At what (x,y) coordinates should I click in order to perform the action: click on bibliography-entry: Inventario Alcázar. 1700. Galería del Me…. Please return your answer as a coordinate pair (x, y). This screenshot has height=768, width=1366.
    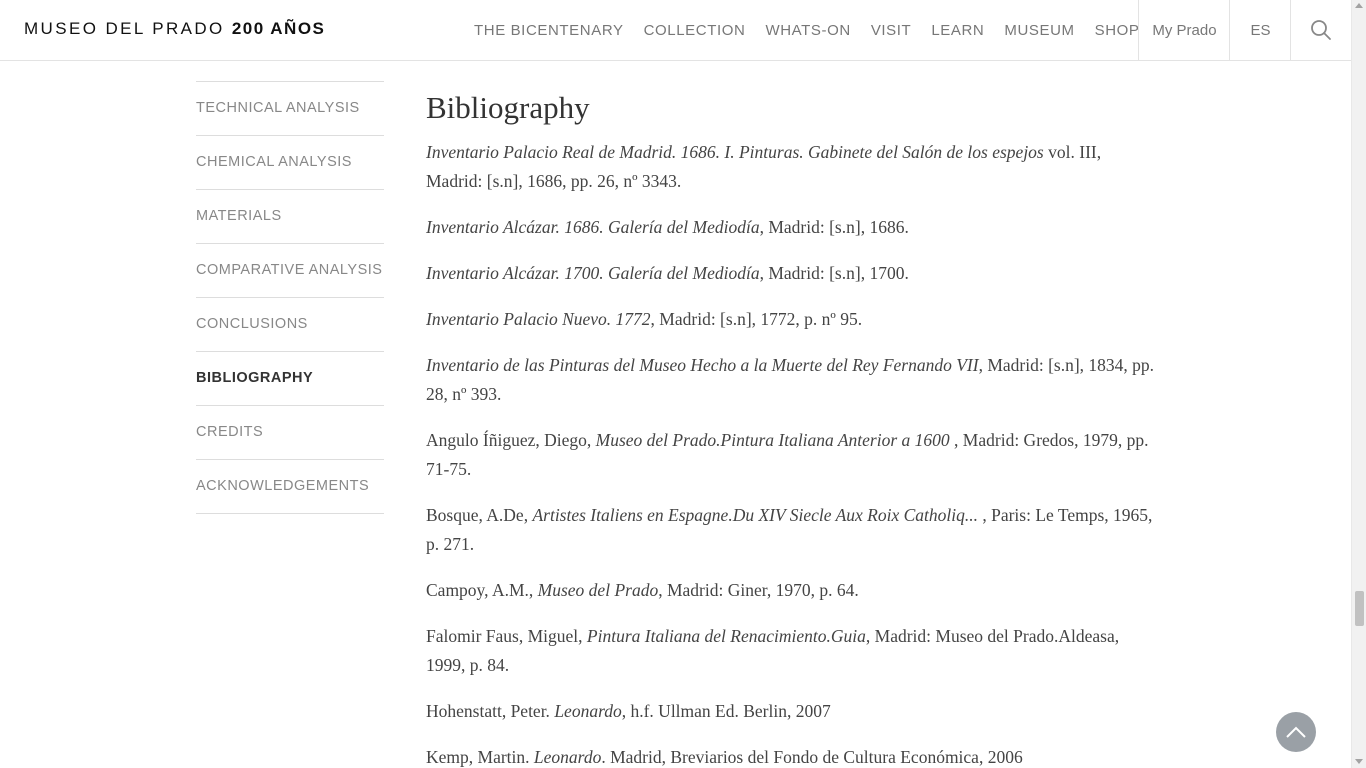
    Looking at the image, I should click on (793, 273).